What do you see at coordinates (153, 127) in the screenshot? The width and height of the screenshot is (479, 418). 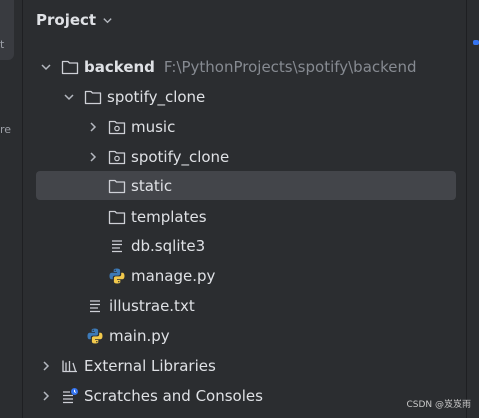 I see `tree-label: music` at bounding box center [153, 127].